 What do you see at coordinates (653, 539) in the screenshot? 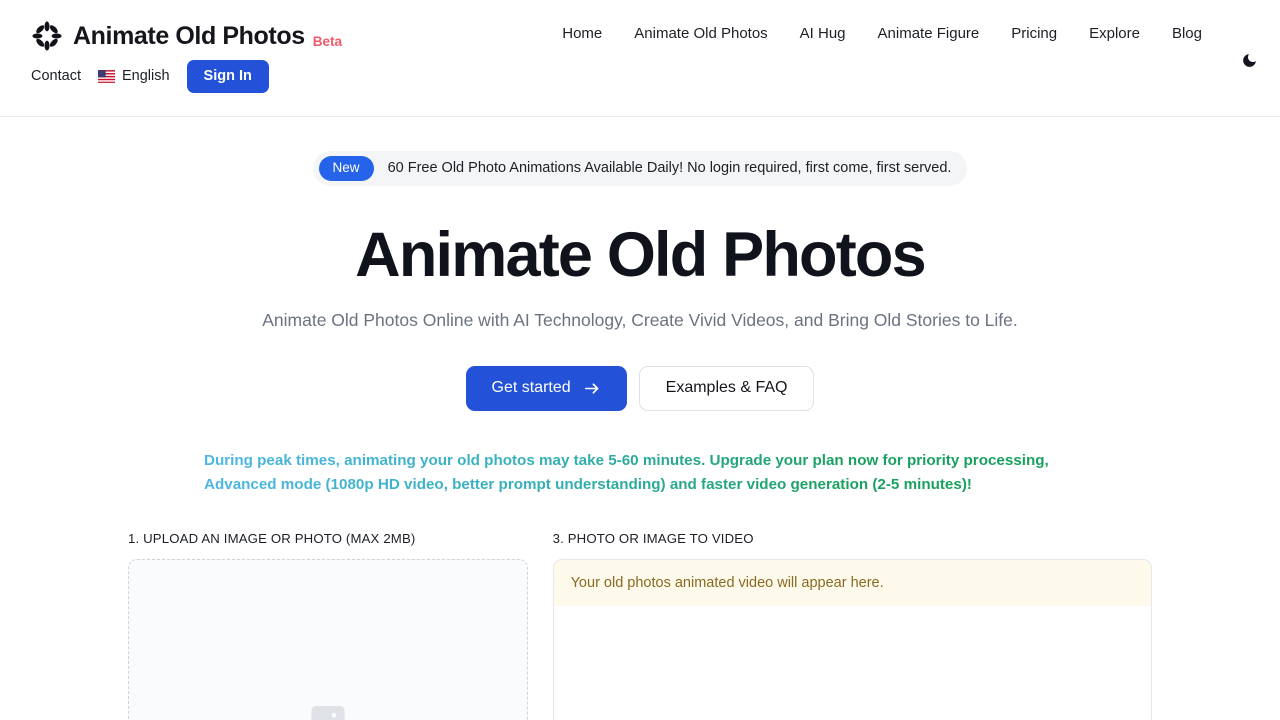
I see `video-section-label: 3. PHOTO OR IMAGE TO VIDEO` at bounding box center [653, 539].